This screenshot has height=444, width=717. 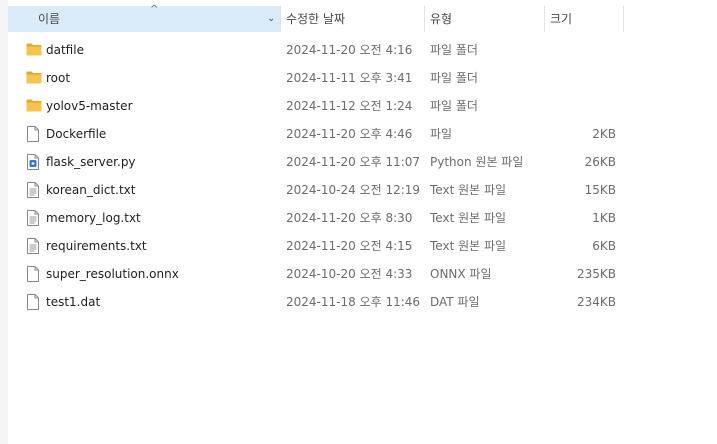 What do you see at coordinates (154, 9) in the screenshot?
I see `sort-ascending-icon: ^` at bounding box center [154, 9].